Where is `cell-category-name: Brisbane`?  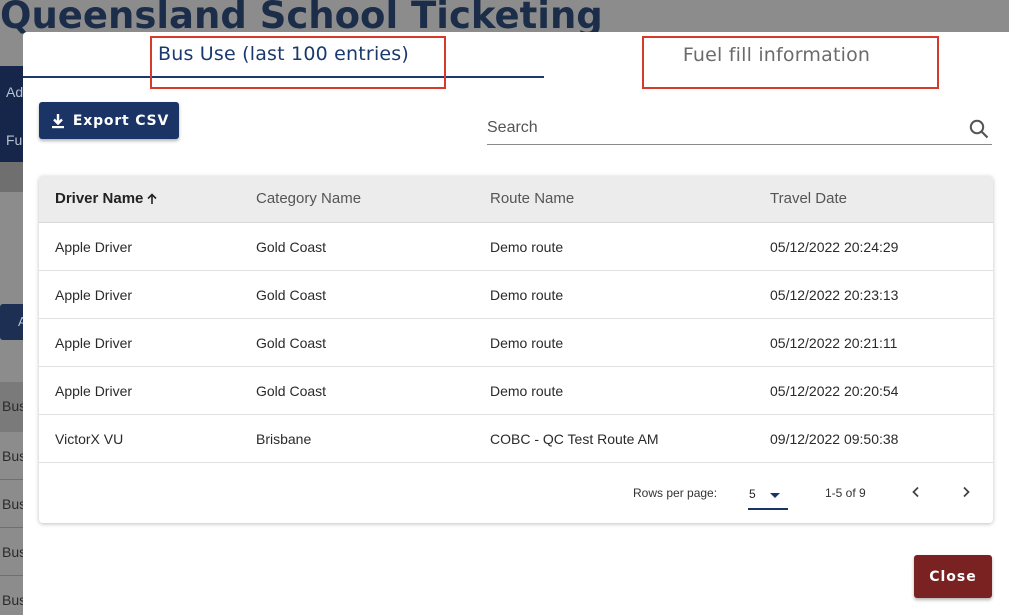 cell-category-name: Brisbane is located at coordinates (284, 439).